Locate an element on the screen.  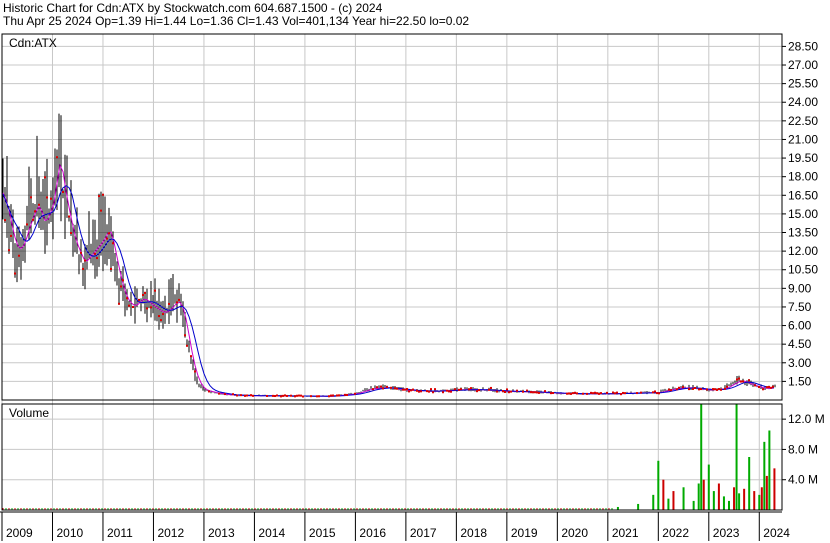
volume-tick-label: 12.0 M is located at coordinates (806, 419).